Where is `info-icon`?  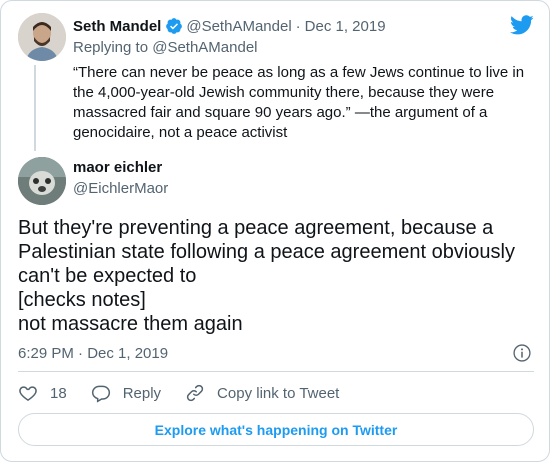 info-icon is located at coordinates (522, 353).